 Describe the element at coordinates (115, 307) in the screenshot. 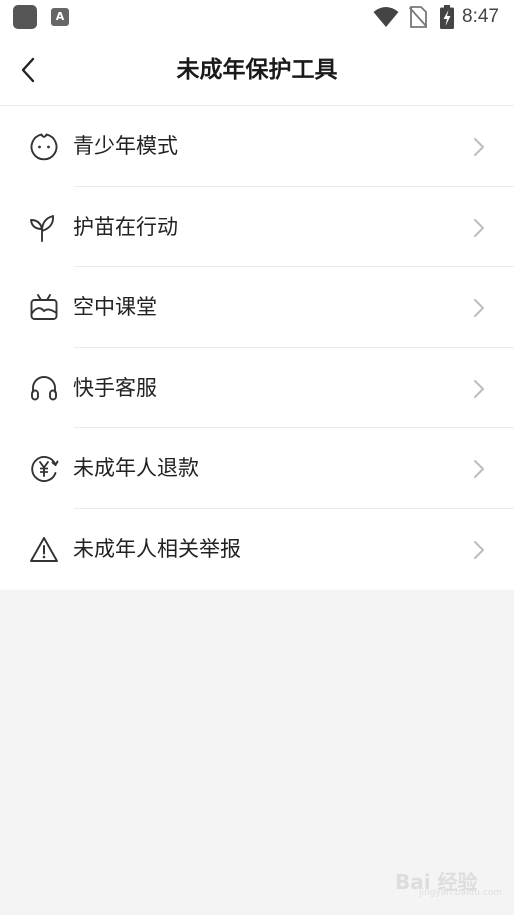

I see `menu-item-label: 空中课堂` at that location.